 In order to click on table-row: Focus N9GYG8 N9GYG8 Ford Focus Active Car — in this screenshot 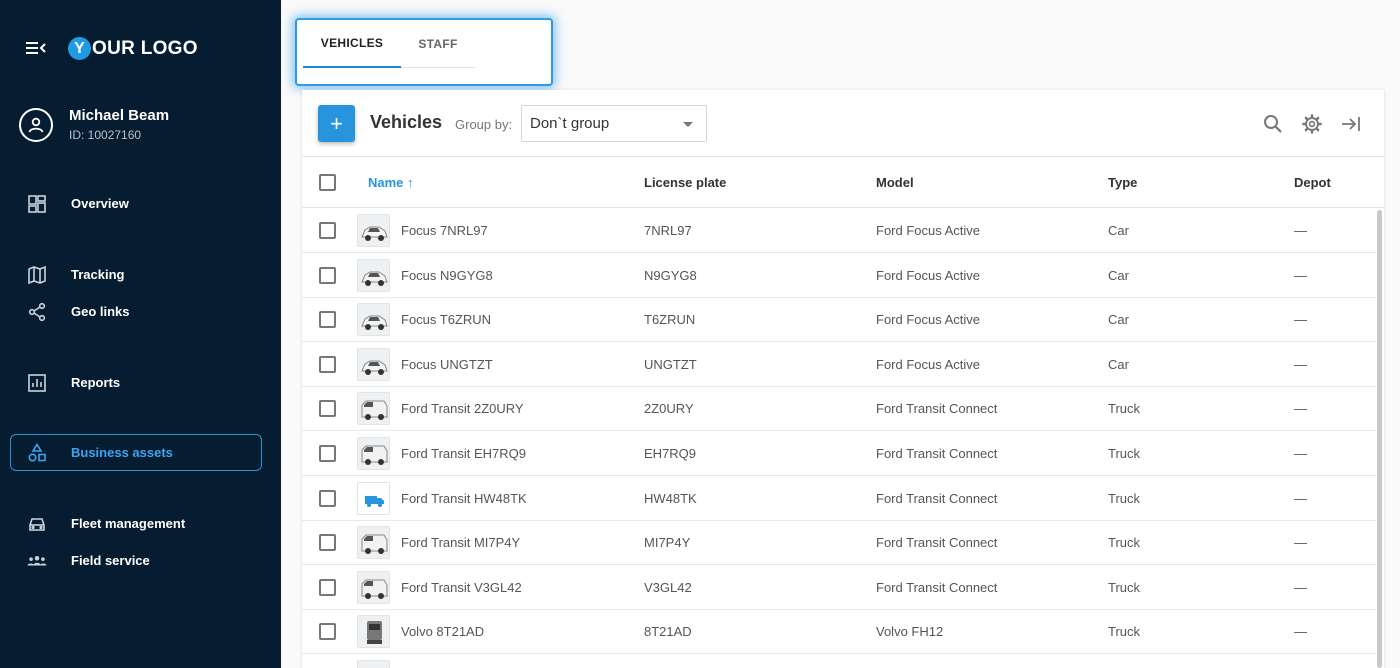, I will do `click(839, 275)`.